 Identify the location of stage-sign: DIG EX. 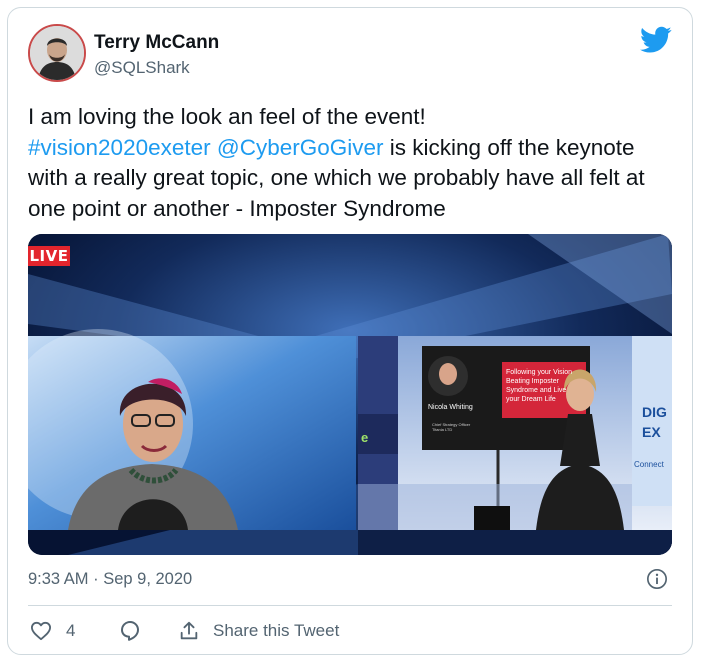
(654, 422).